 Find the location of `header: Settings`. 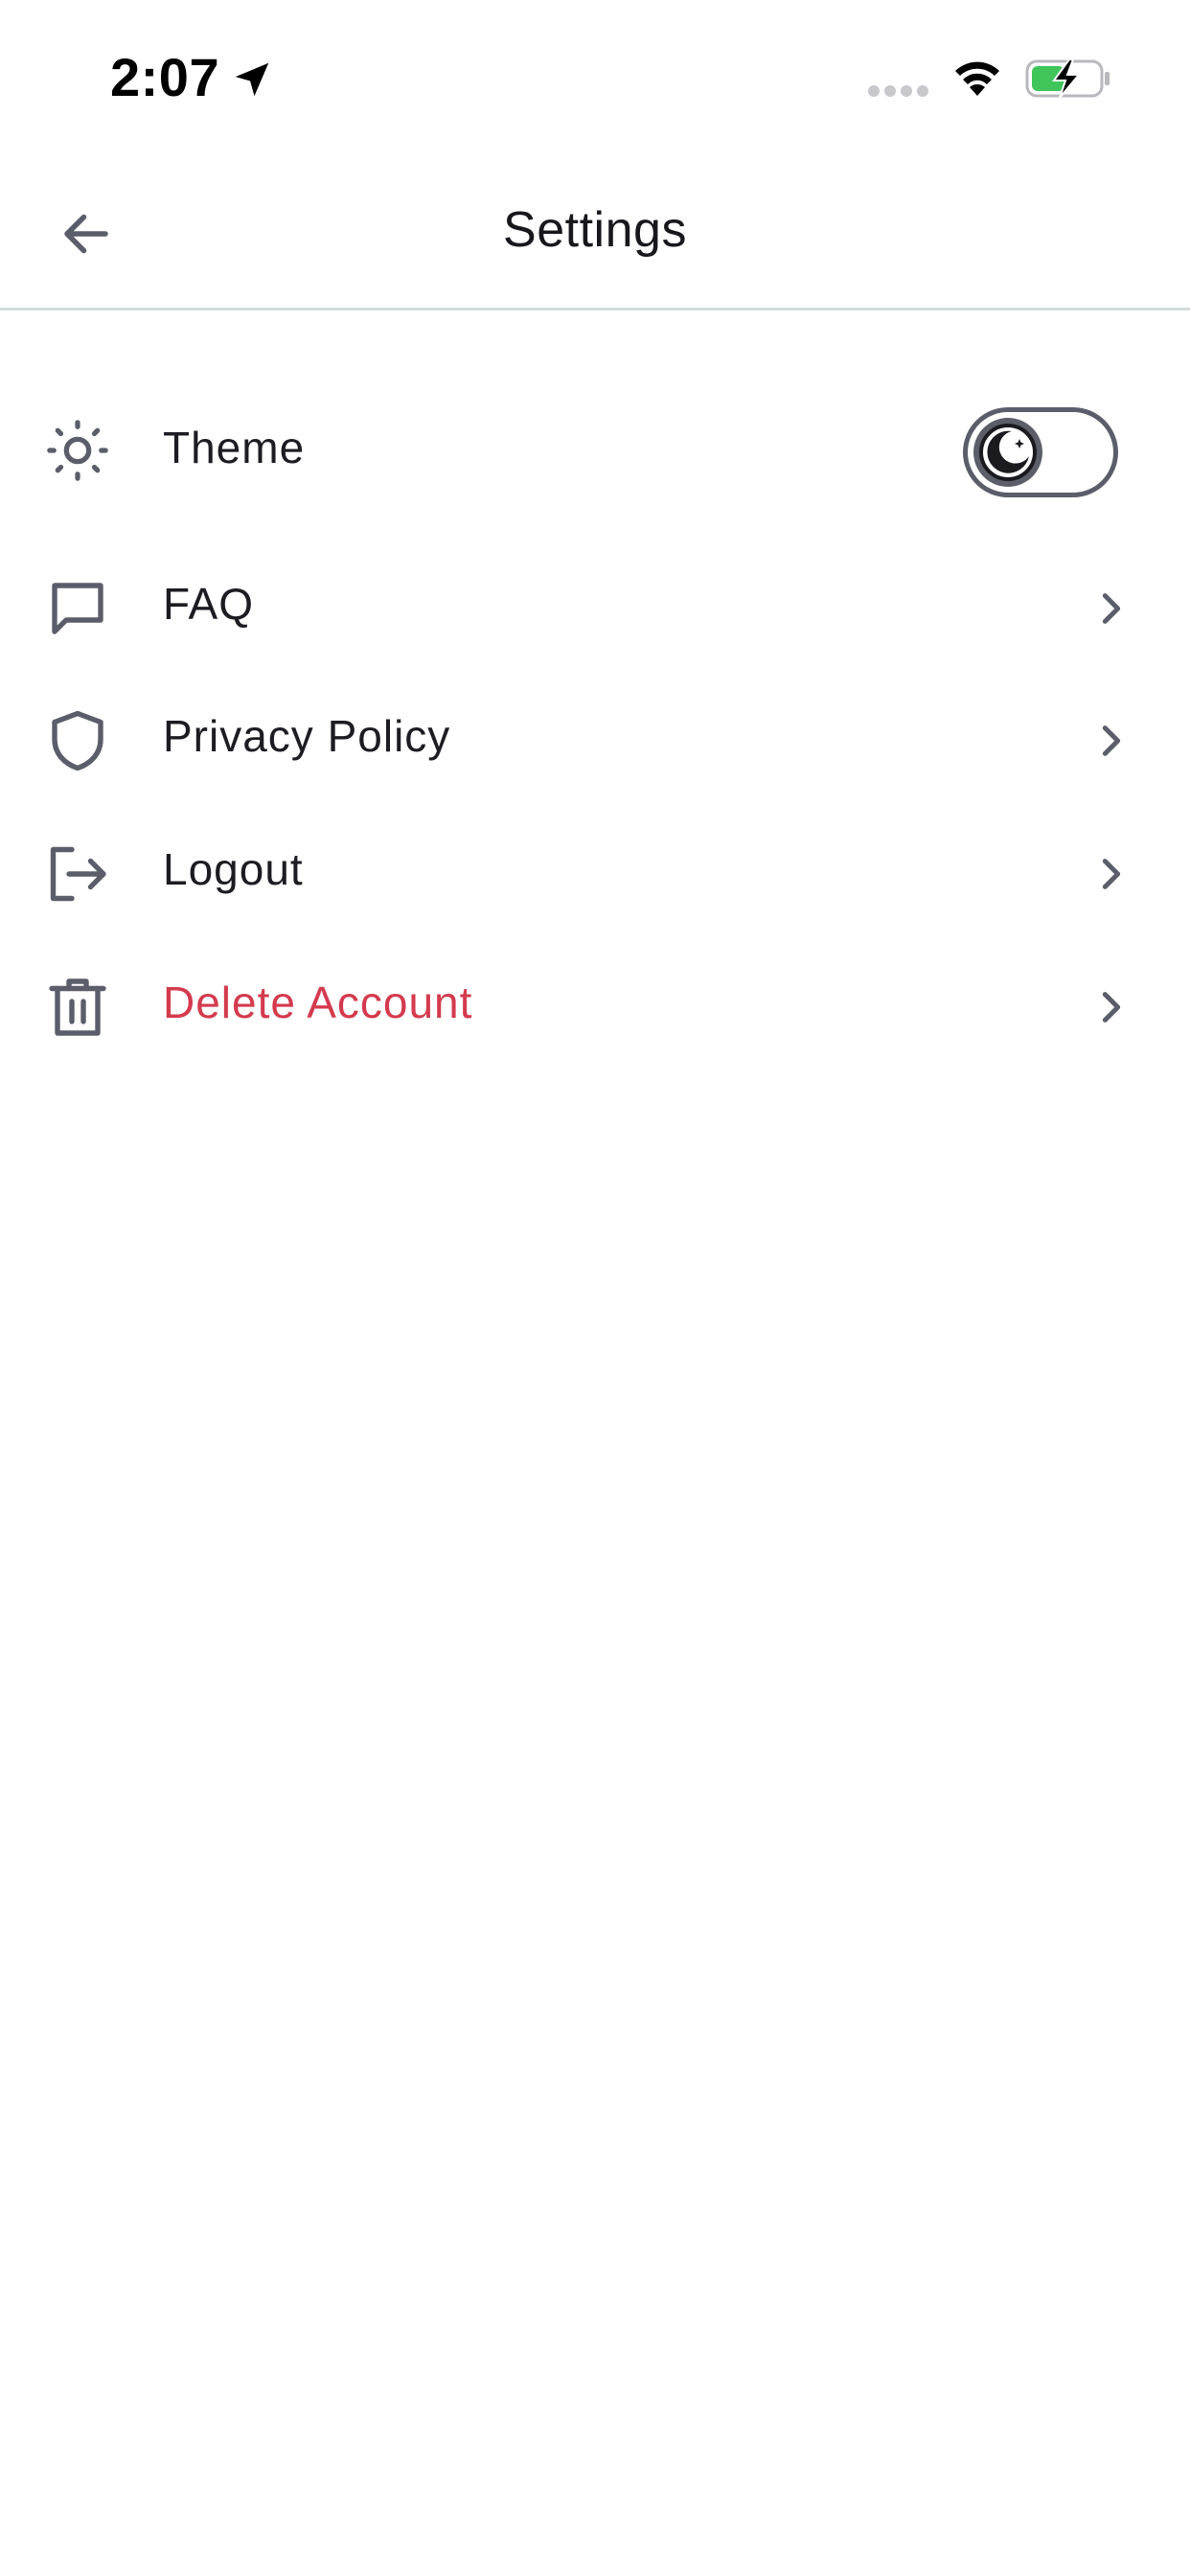

header: Settings is located at coordinates (595, 236).